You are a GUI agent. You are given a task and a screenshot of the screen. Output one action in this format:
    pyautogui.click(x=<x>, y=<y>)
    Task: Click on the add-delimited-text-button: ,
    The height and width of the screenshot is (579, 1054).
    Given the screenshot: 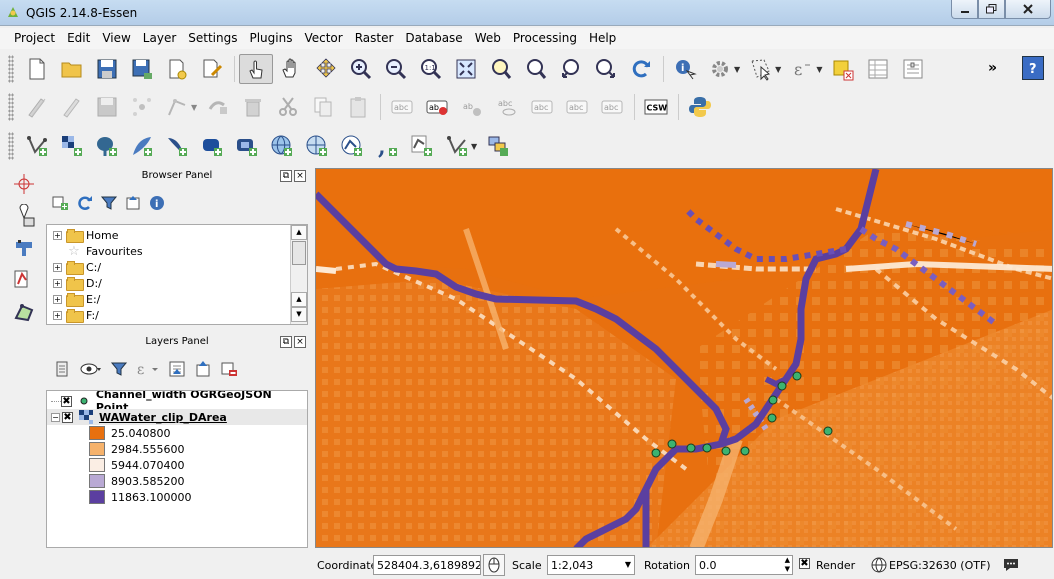 What is the action you would take?
    pyautogui.click(x=387, y=146)
    